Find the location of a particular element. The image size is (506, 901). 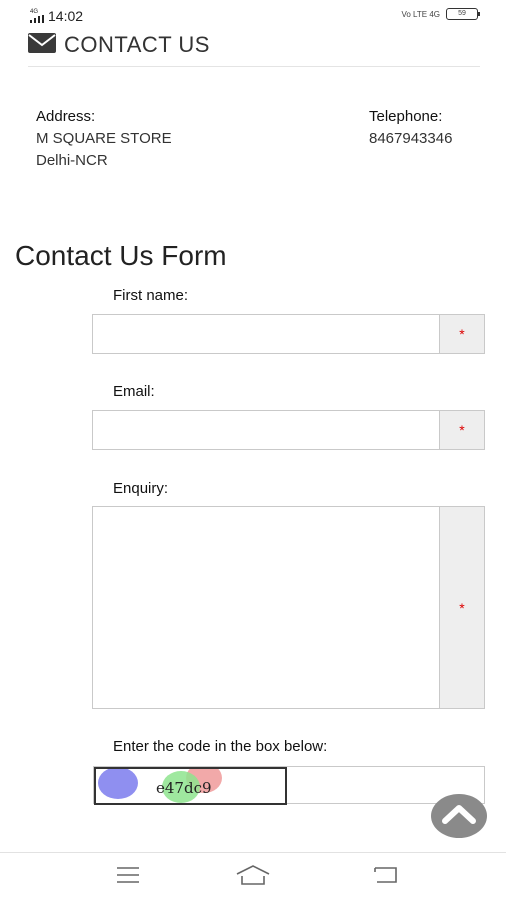

first-name-field: * is located at coordinates (288, 334).